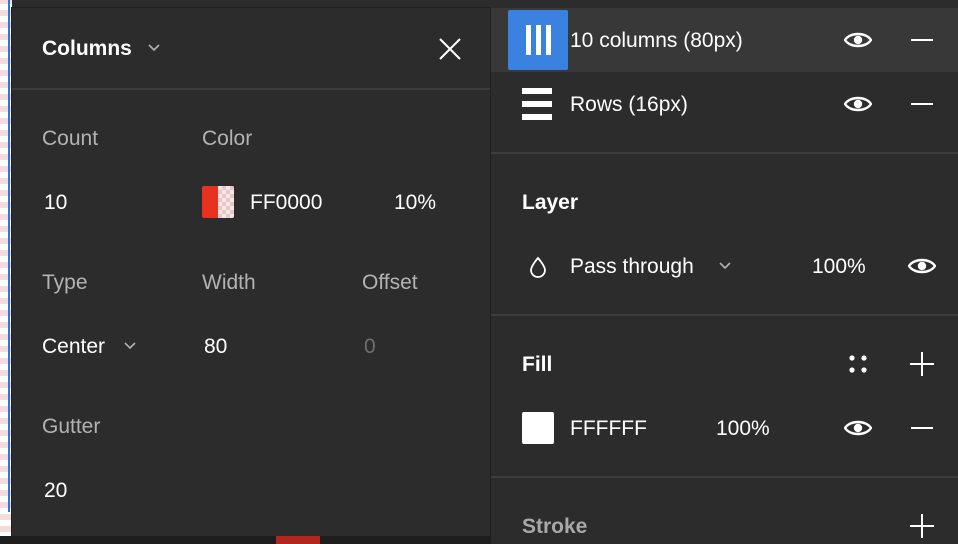  Describe the element at coordinates (537, 104) in the screenshot. I see `rows-grid-icon` at that location.